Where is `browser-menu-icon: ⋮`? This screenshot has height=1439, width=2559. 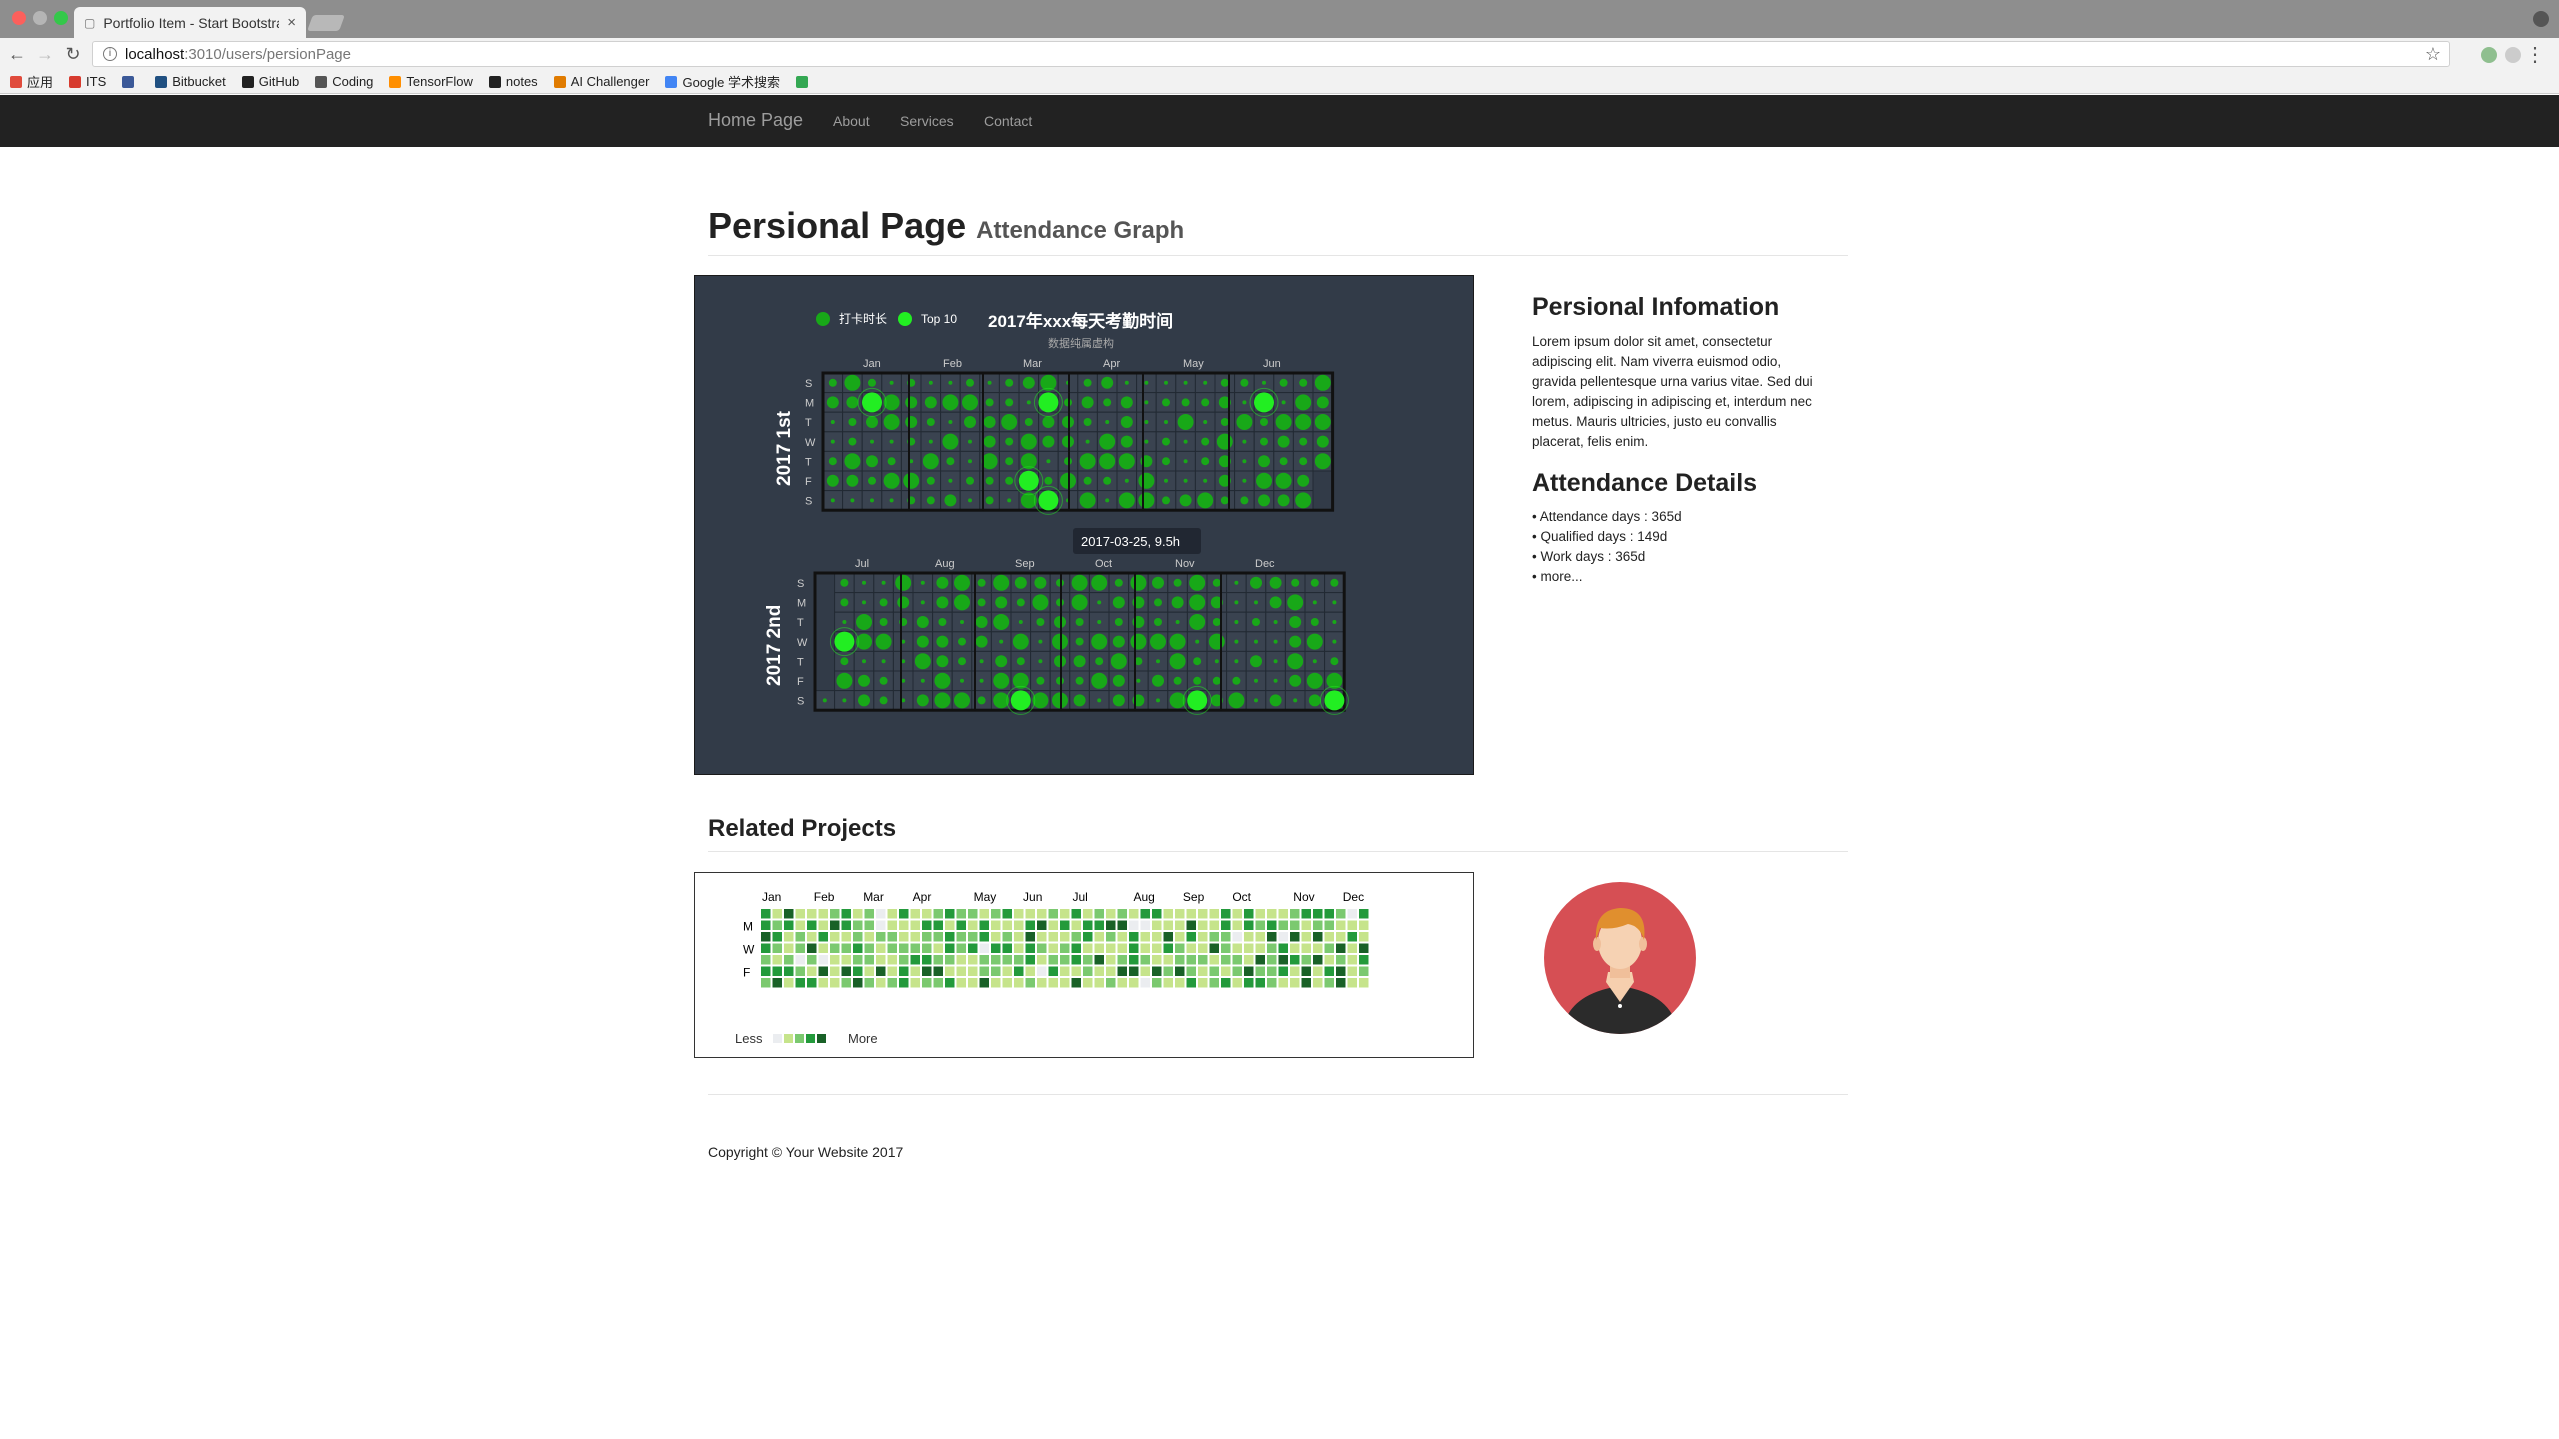 browser-menu-icon: ⋮ is located at coordinates (2535, 54).